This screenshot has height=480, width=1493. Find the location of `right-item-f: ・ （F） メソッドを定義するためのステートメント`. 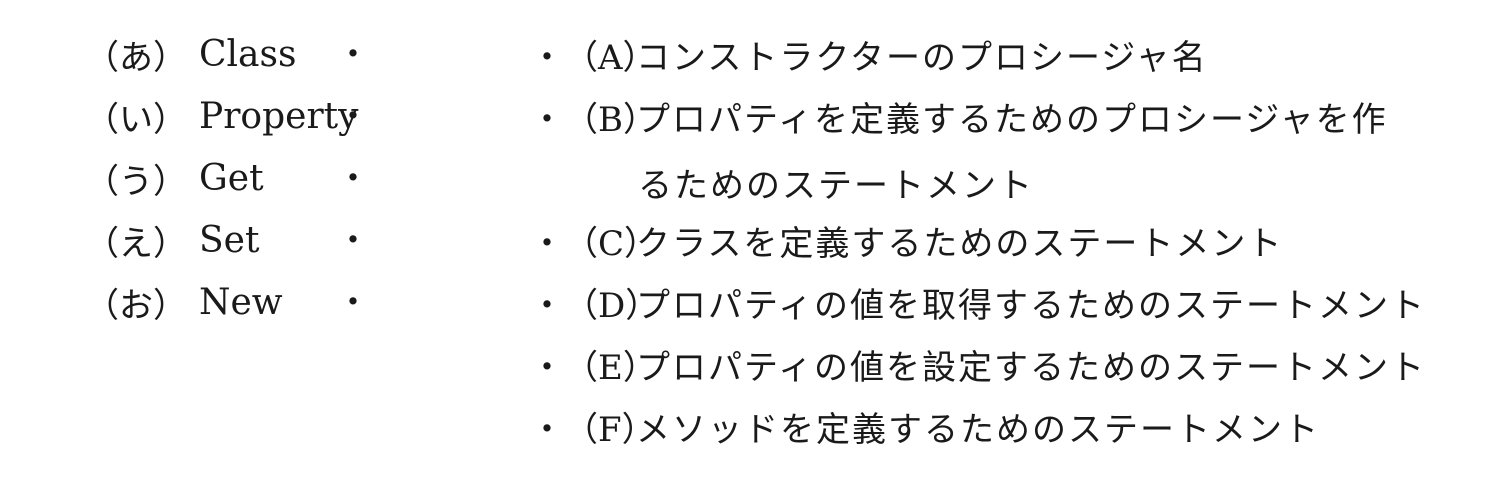

right-item-f: ・ （F） メソッドを定義するためのステートメント is located at coordinates (925, 428).